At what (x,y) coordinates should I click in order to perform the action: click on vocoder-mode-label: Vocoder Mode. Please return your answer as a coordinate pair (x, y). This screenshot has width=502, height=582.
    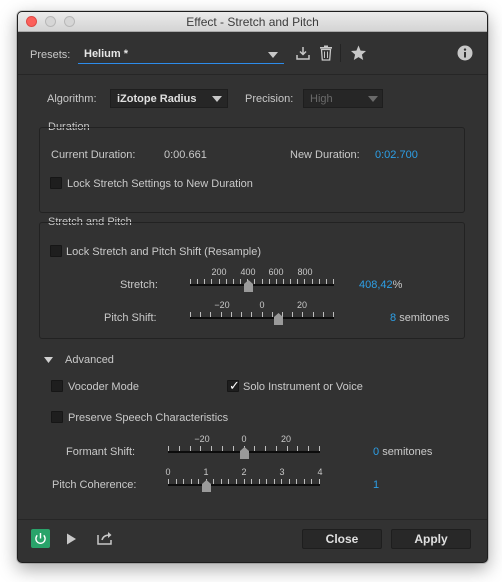
    Looking at the image, I should click on (103, 387).